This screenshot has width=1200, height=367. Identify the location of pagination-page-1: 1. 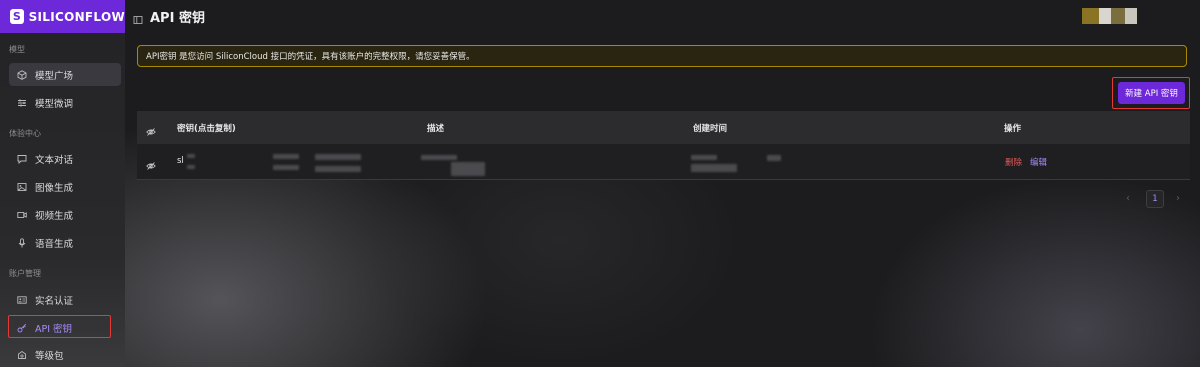
(1155, 199).